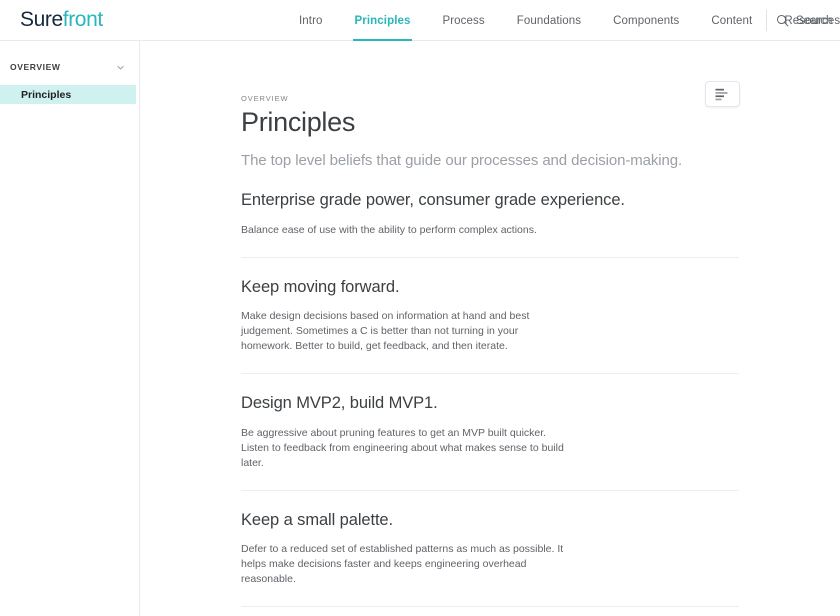  Describe the element at coordinates (311, 20) in the screenshot. I see `nav-item-intro: Intro` at that location.